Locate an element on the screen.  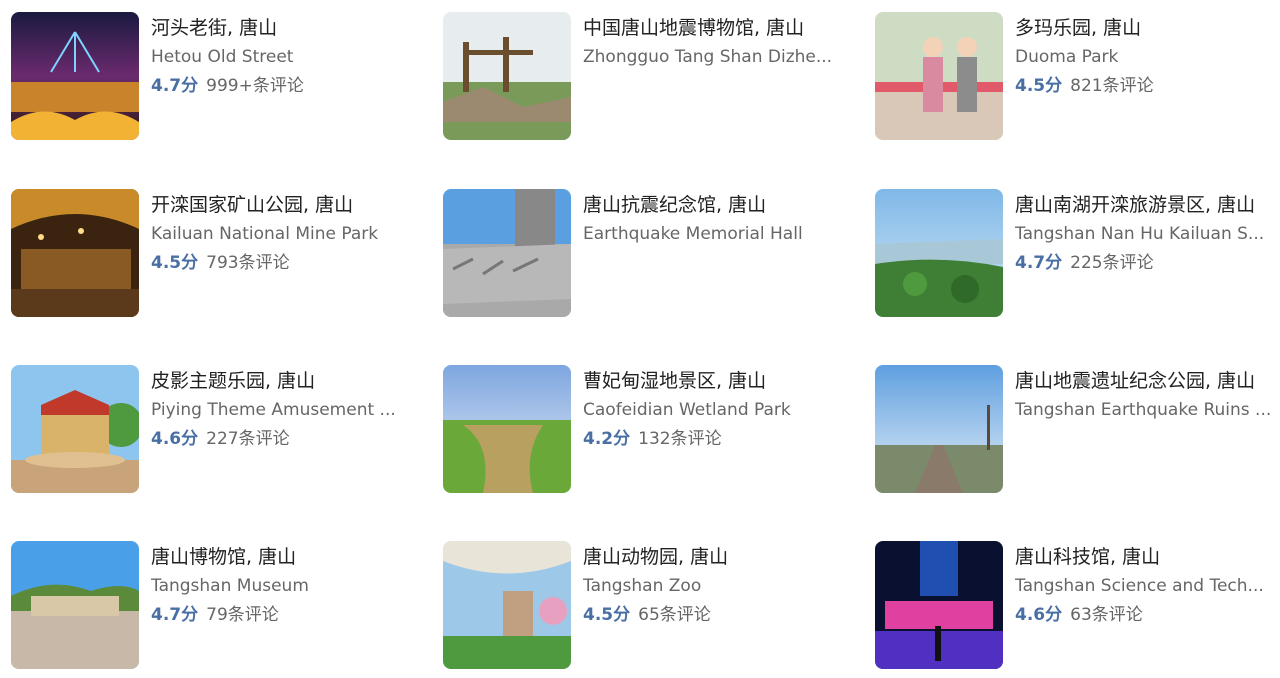
attraction-english-name: Hetou Old Street is located at coordinates (222, 57).